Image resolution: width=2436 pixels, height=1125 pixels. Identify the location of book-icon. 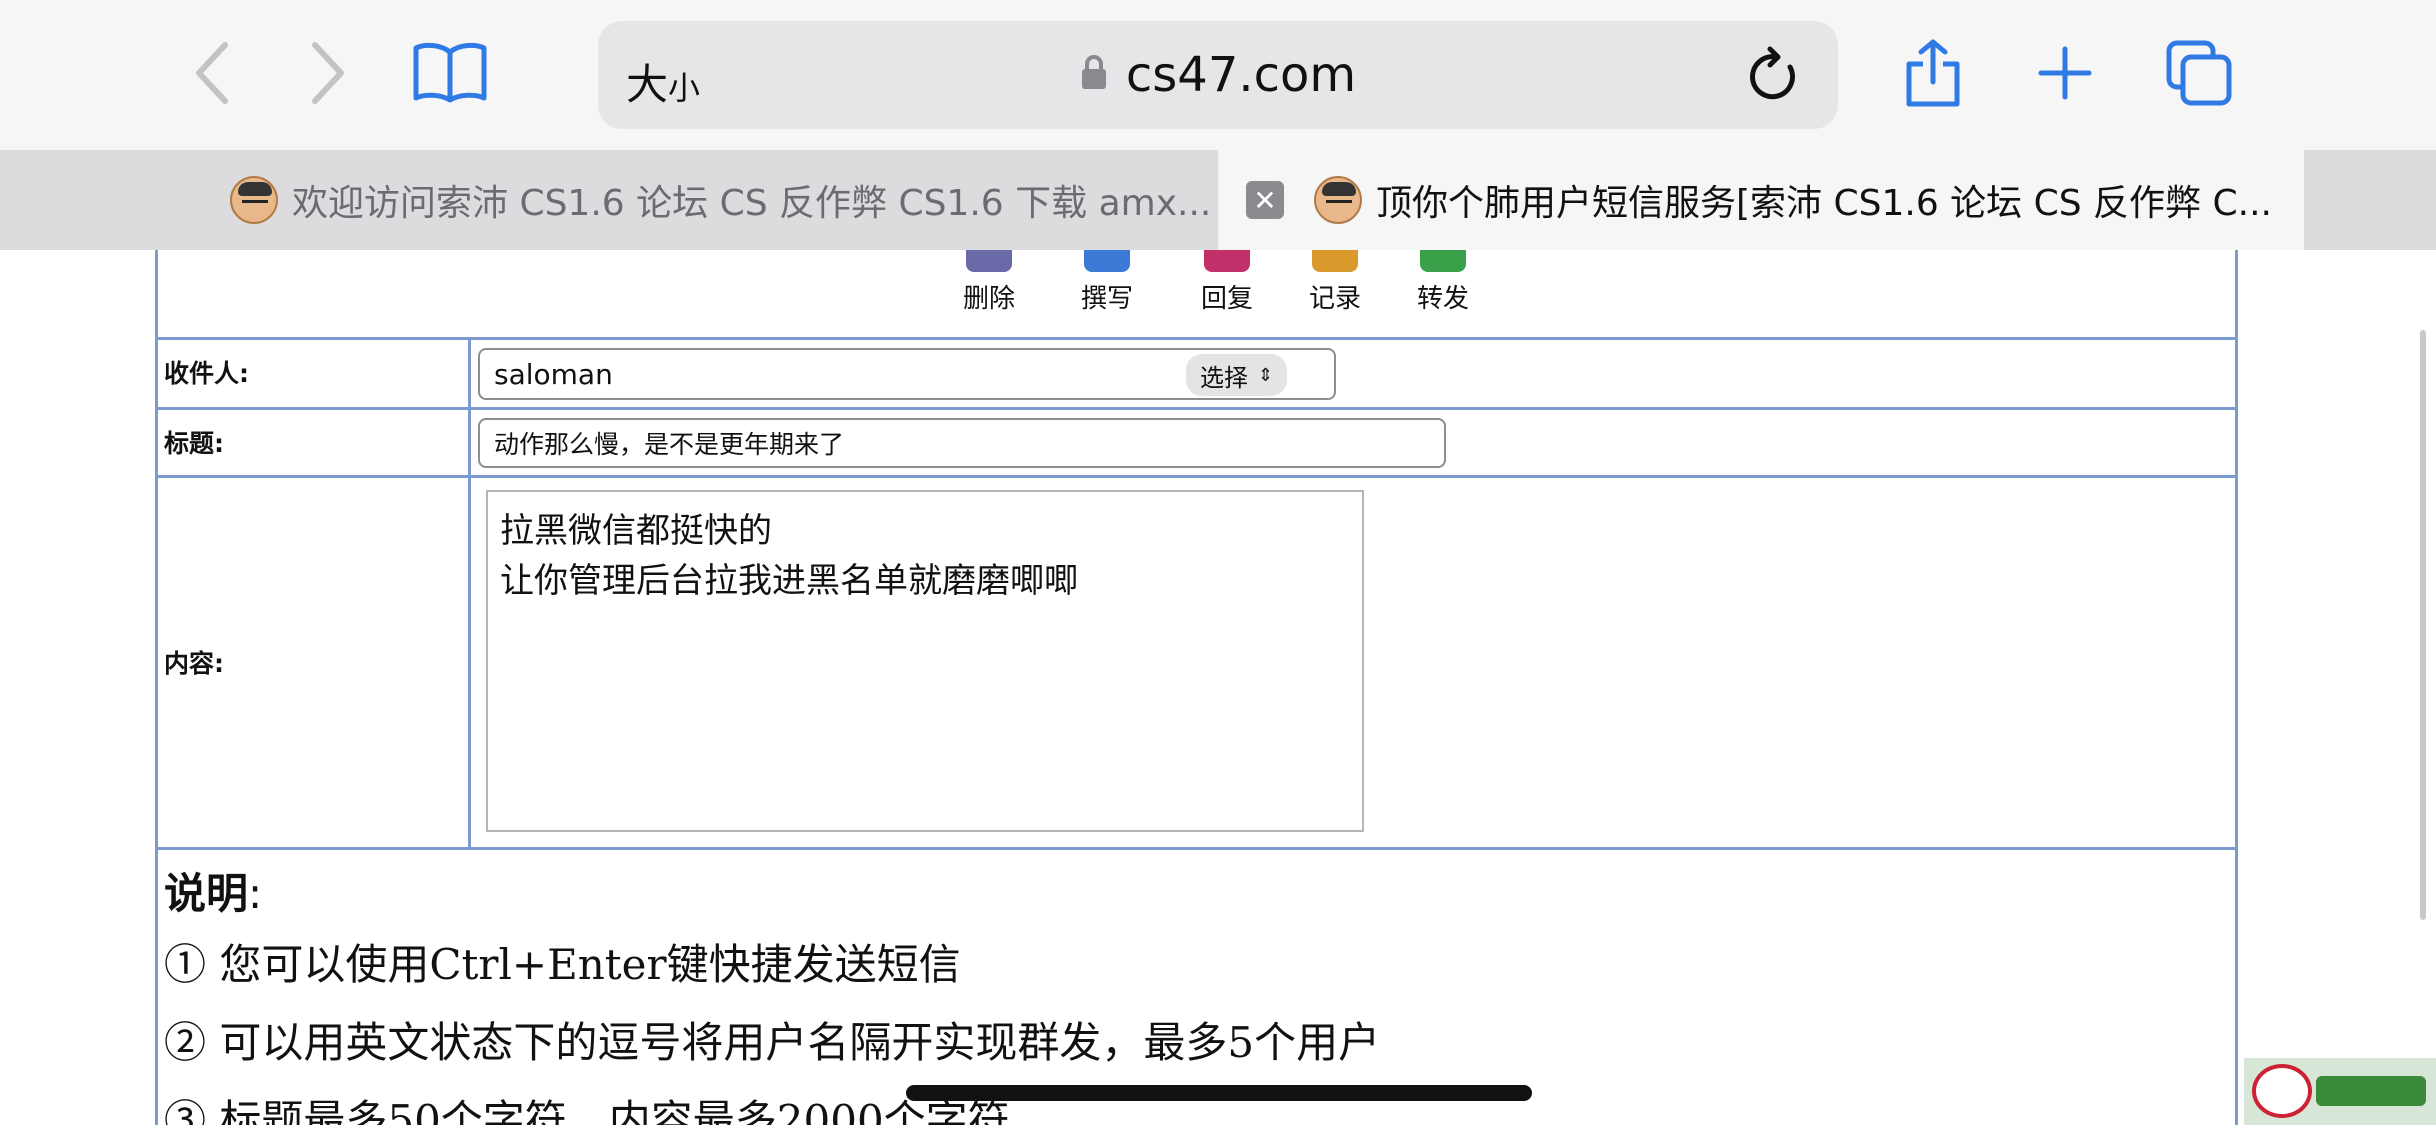
(450, 72).